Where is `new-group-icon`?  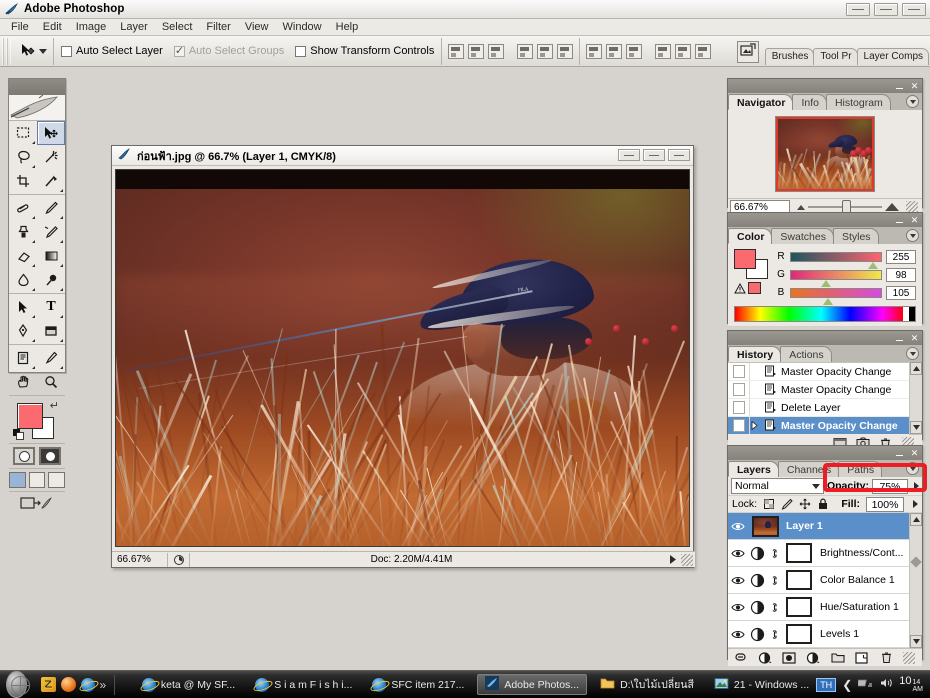 new-group-icon is located at coordinates (837, 658).